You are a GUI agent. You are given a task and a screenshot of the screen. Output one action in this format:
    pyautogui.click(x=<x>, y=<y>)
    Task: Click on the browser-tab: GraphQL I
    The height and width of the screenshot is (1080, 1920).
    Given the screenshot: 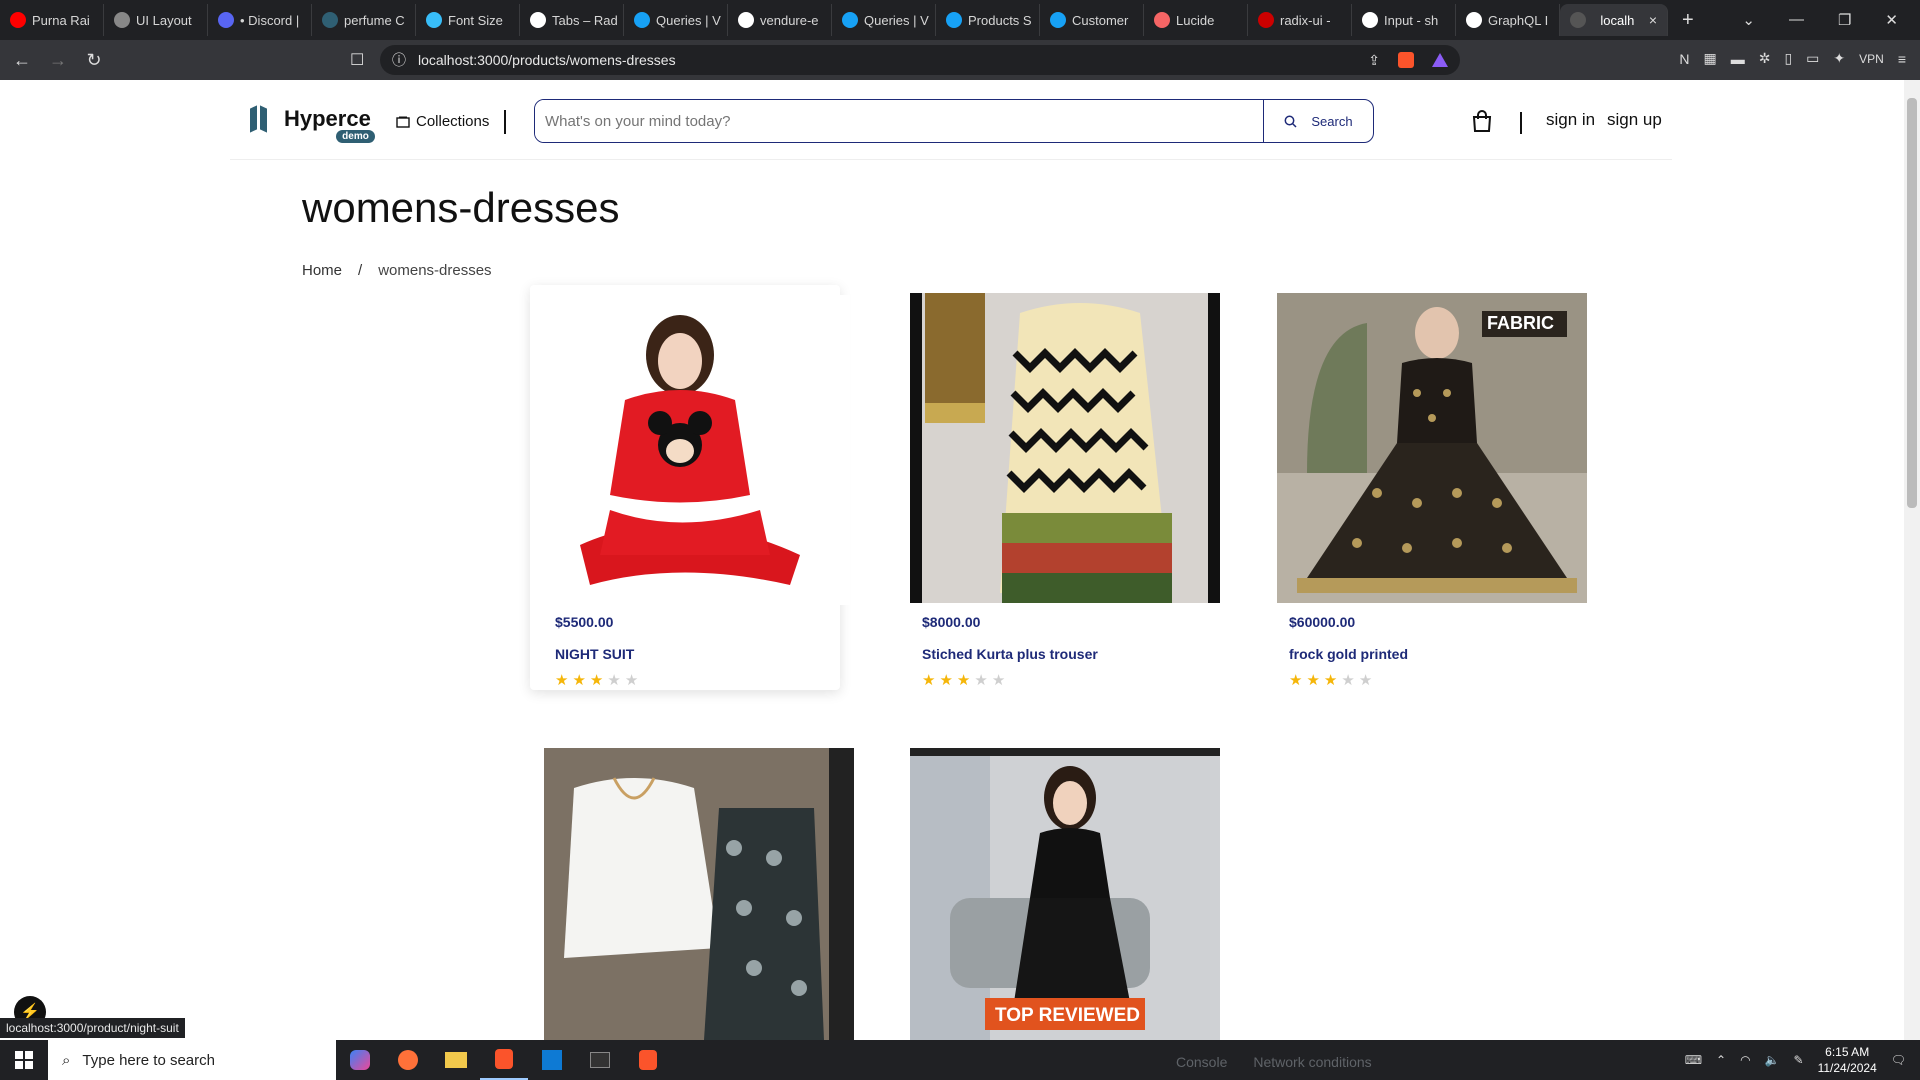 What is the action you would take?
    pyautogui.click(x=1508, y=20)
    